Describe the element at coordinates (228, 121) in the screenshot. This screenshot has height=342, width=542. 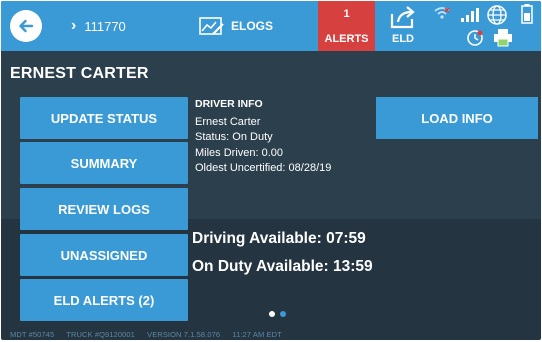
I see `driver-info-name: Ernest Carter` at that location.